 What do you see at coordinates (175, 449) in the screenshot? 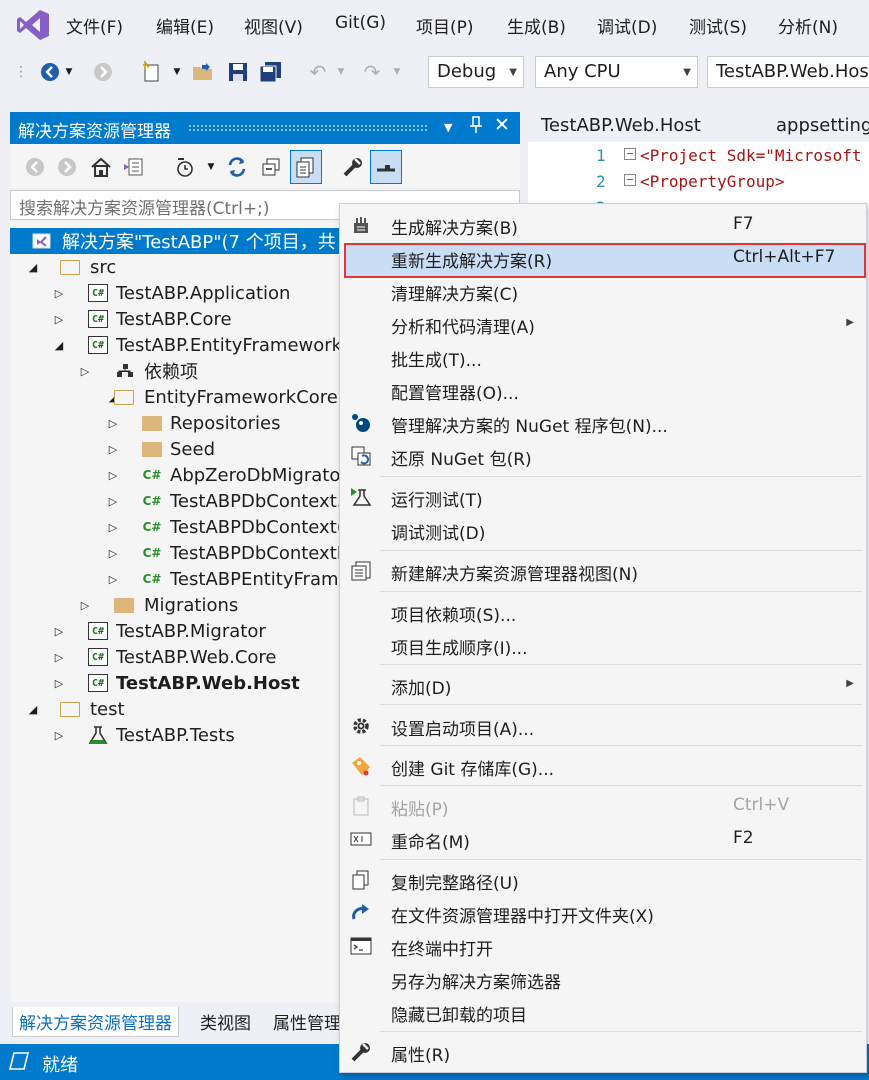
I see `tree-row-folder: ▷ Seed` at bounding box center [175, 449].